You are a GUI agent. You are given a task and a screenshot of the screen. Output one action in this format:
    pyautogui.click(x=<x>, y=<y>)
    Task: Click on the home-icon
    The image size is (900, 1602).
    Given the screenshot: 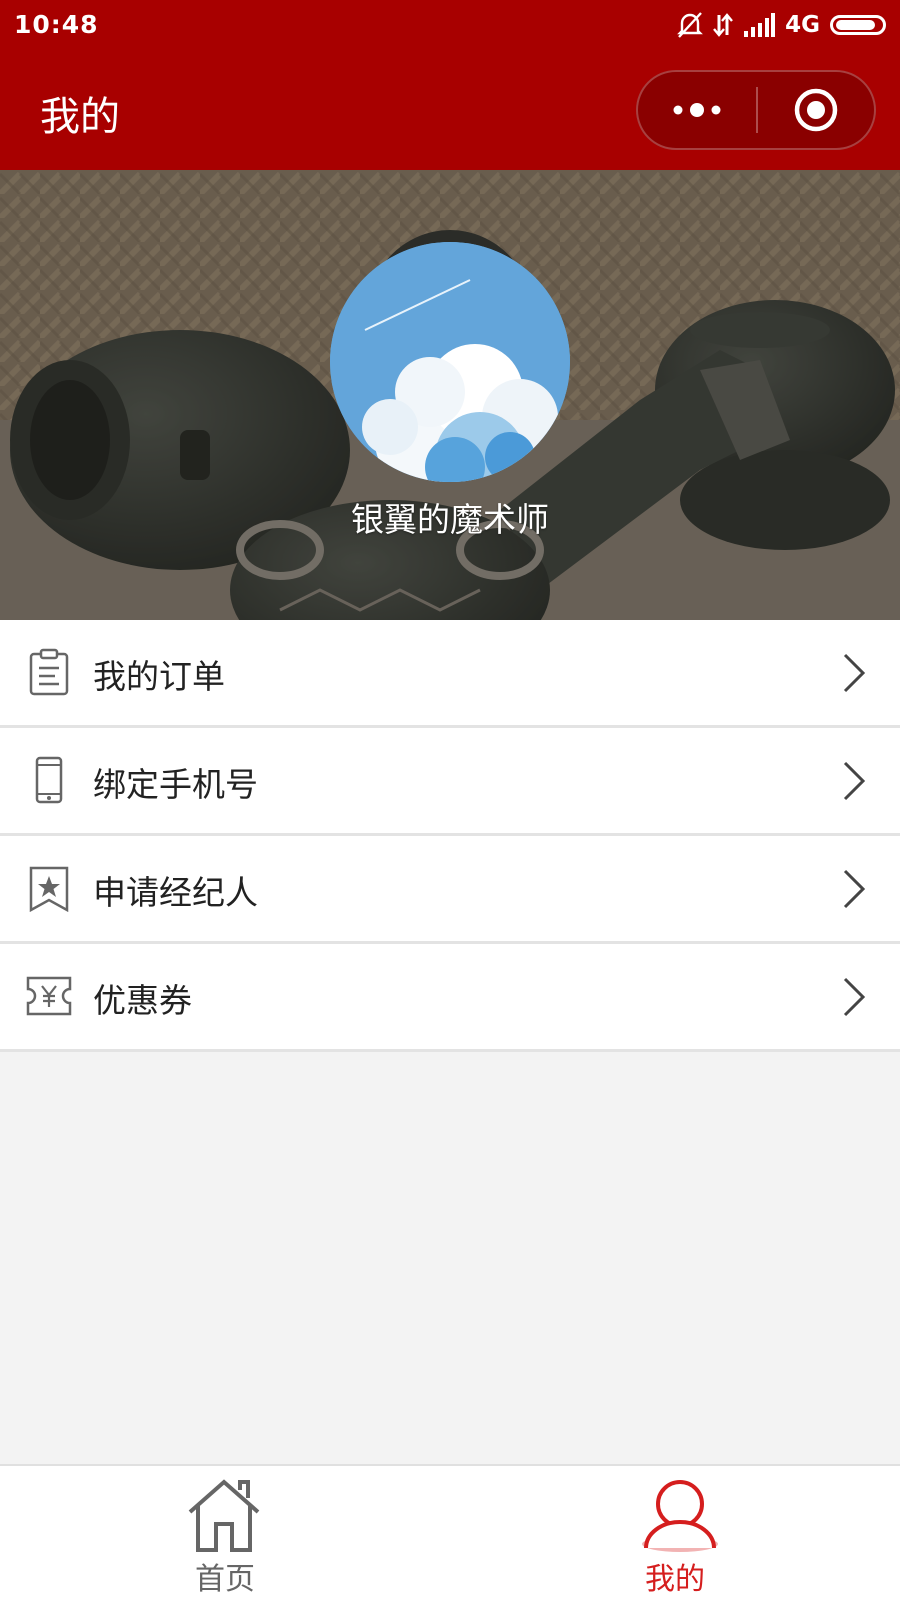 What is the action you would take?
    pyautogui.click(x=224, y=1515)
    